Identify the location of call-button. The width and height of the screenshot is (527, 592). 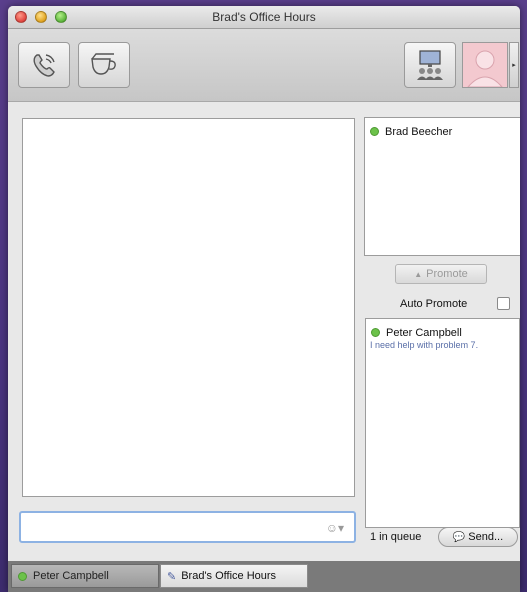
(44, 65).